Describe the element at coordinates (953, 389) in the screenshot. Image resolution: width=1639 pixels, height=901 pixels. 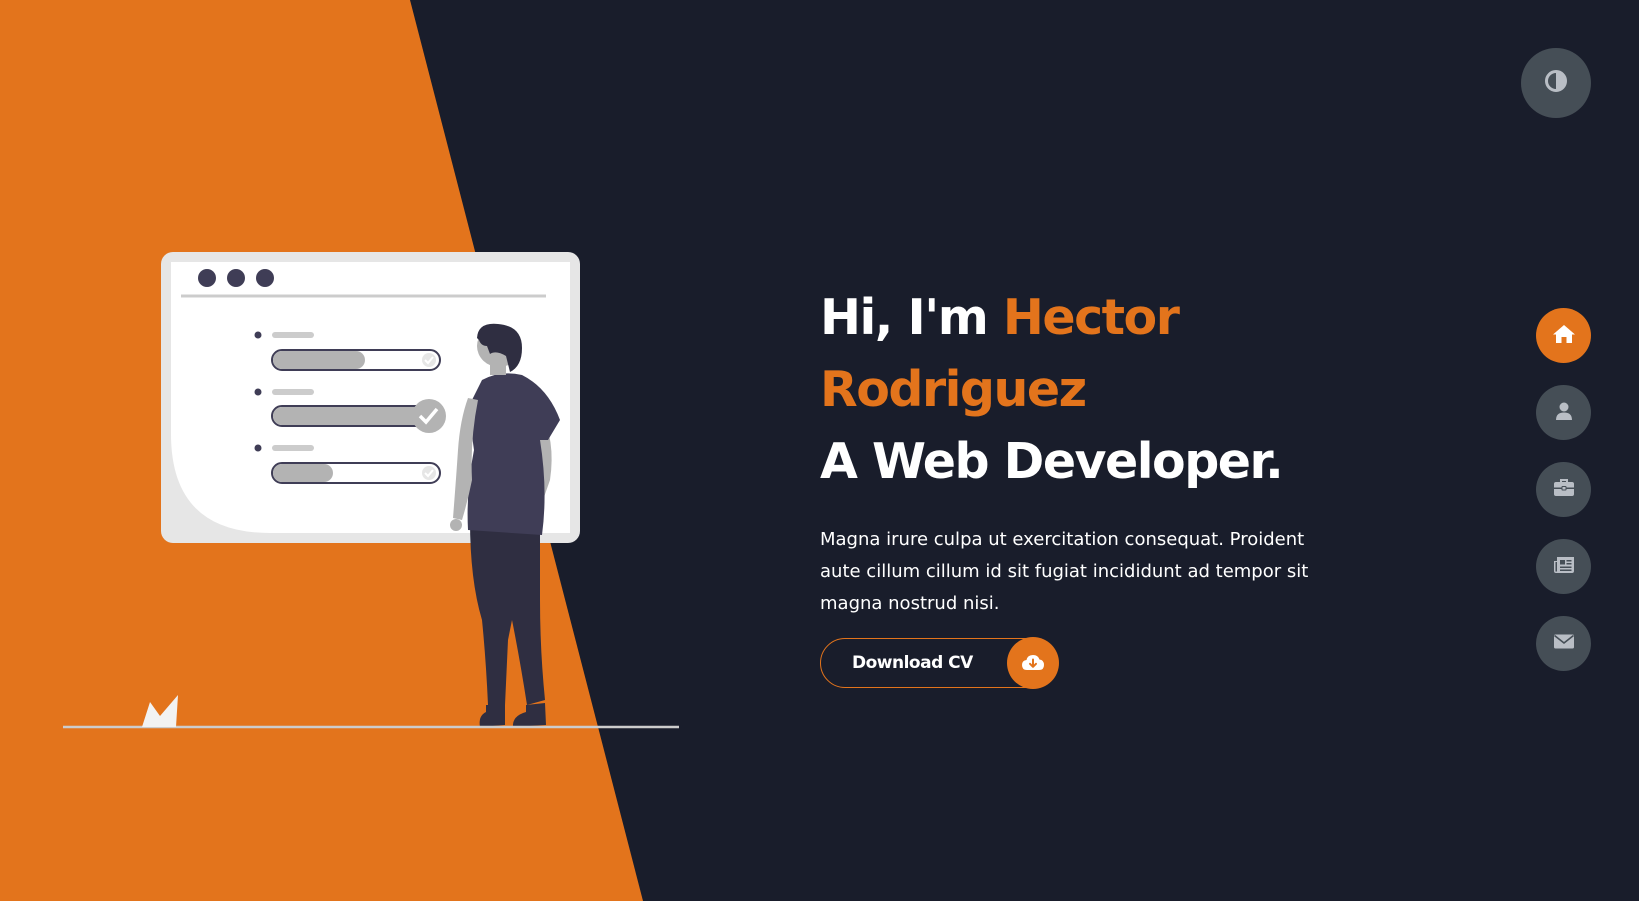
I see `name-last: Rodriguez` at that location.